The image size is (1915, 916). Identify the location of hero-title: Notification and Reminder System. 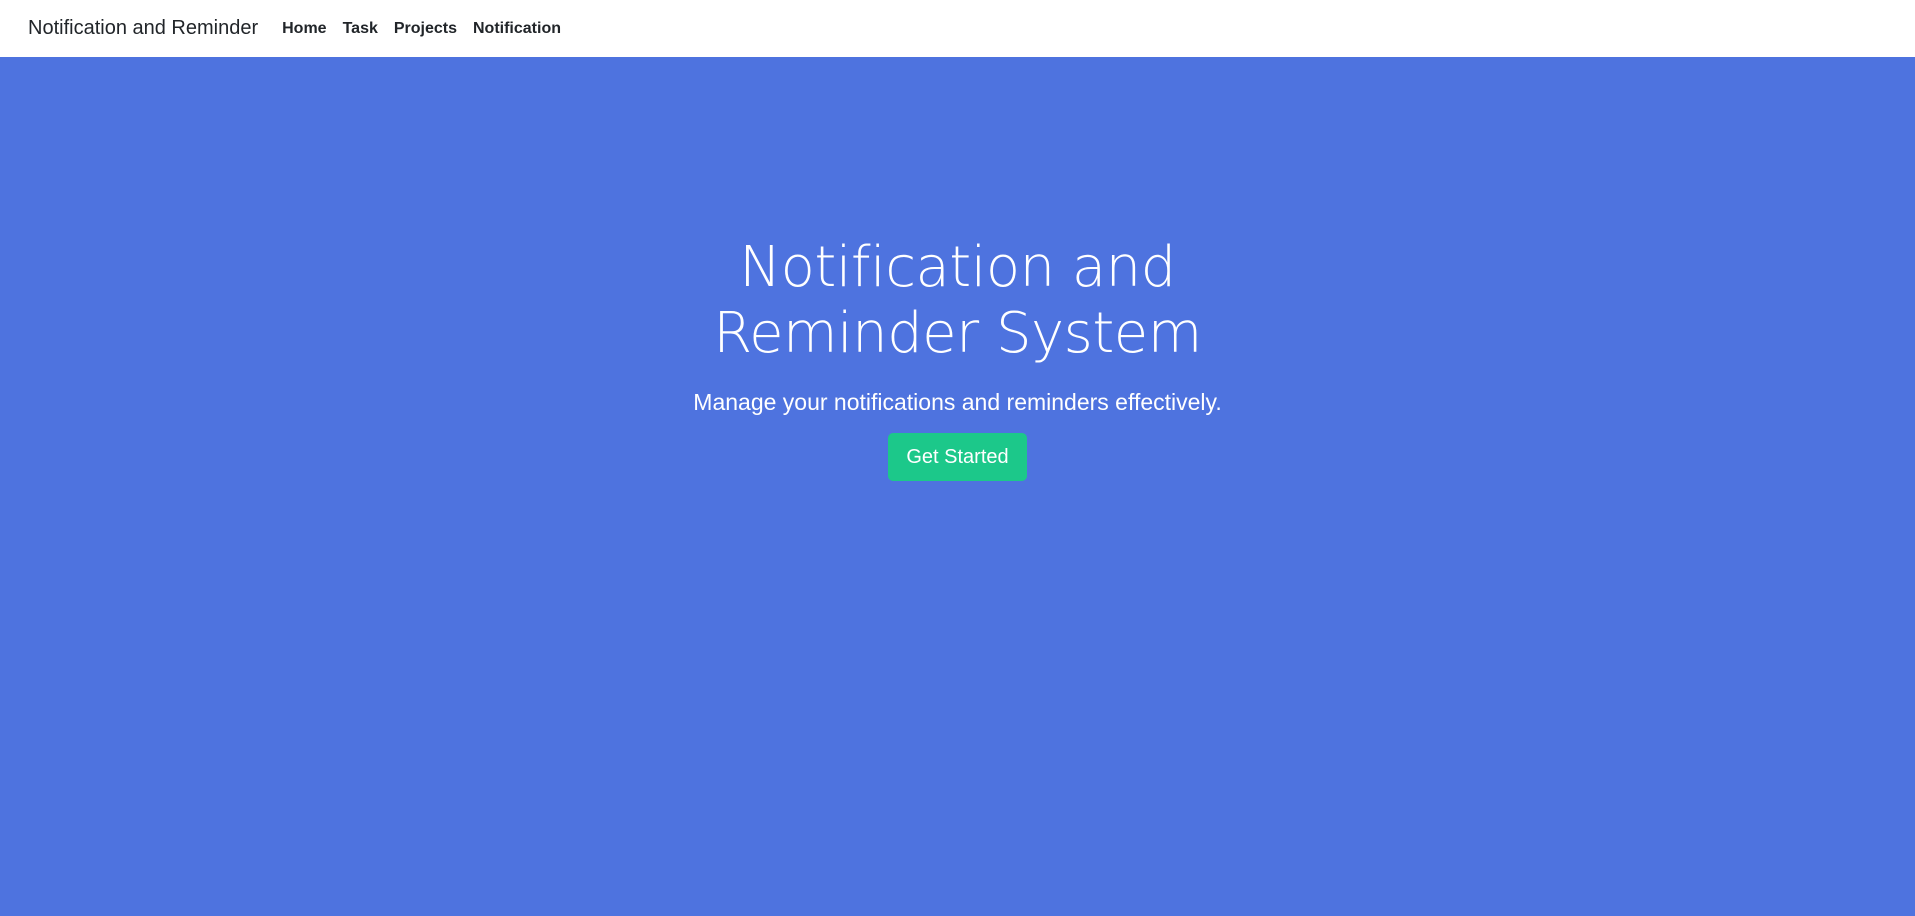
(957, 300).